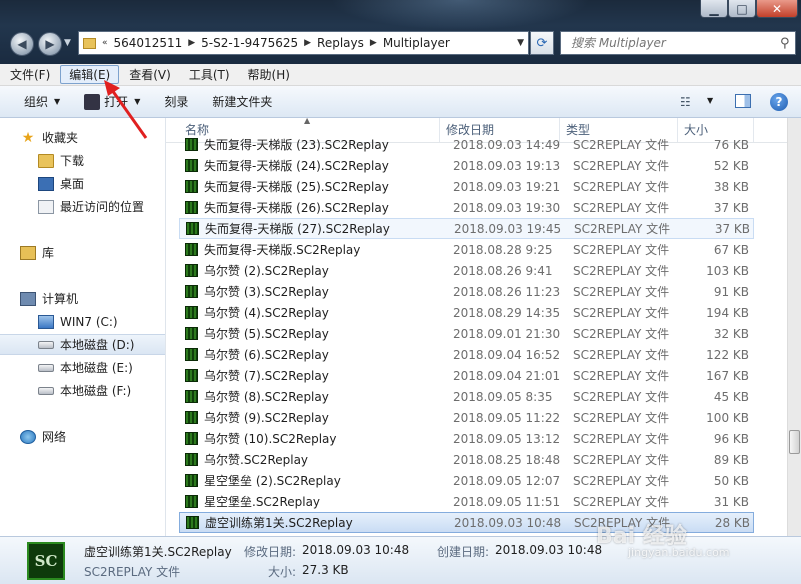  What do you see at coordinates (507, 165) in the screenshot?
I see `file-date: 2018.09.03 19:13` at bounding box center [507, 165].